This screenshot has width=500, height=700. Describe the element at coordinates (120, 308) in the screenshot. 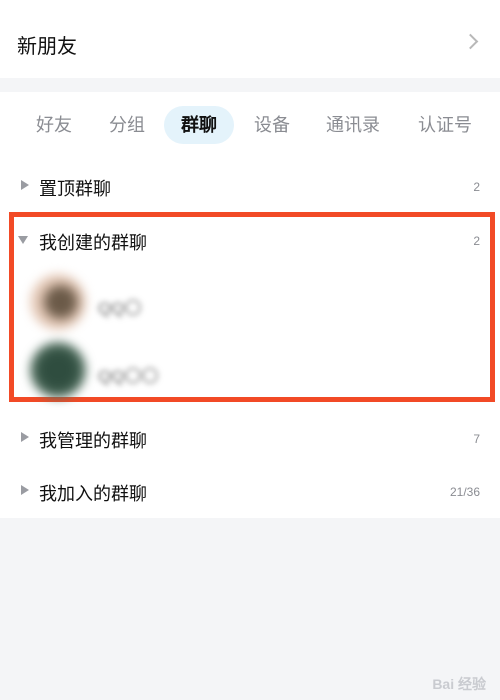

I see `group-chat-name: QQ〇` at that location.